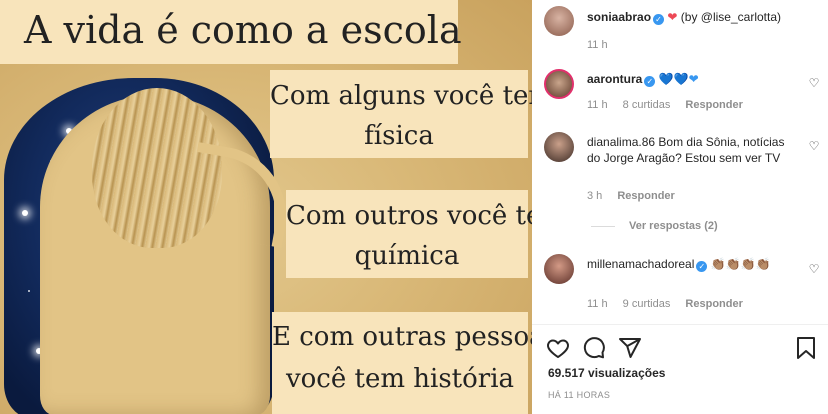 The image size is (828, 414). I want to click on heart-outline-icon, so click(558, 348).